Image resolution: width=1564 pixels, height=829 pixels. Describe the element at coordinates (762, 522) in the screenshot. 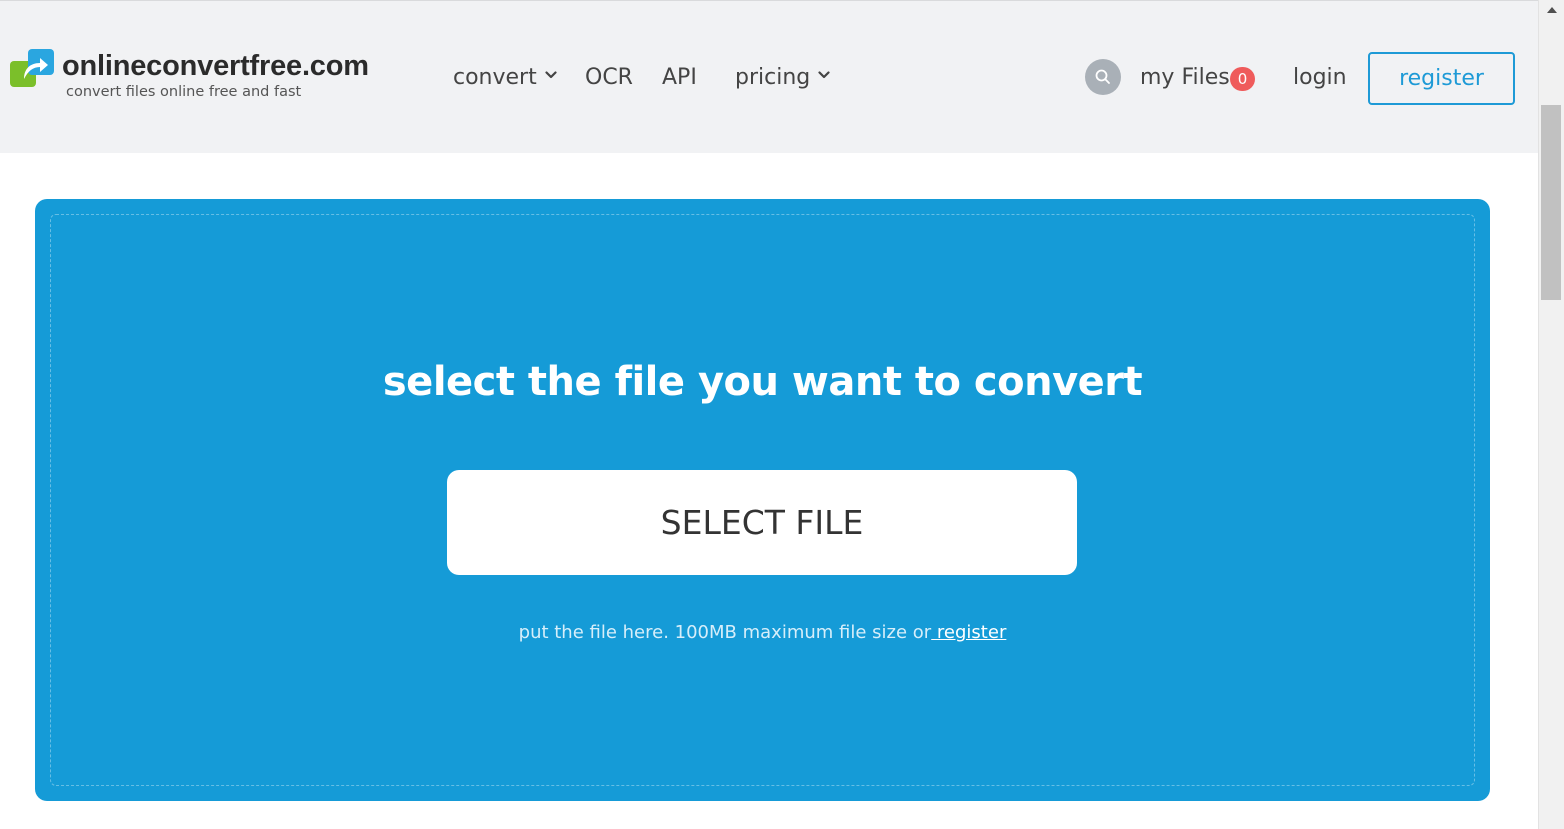

I see `select-file-button: SELECT FILE` at that location.